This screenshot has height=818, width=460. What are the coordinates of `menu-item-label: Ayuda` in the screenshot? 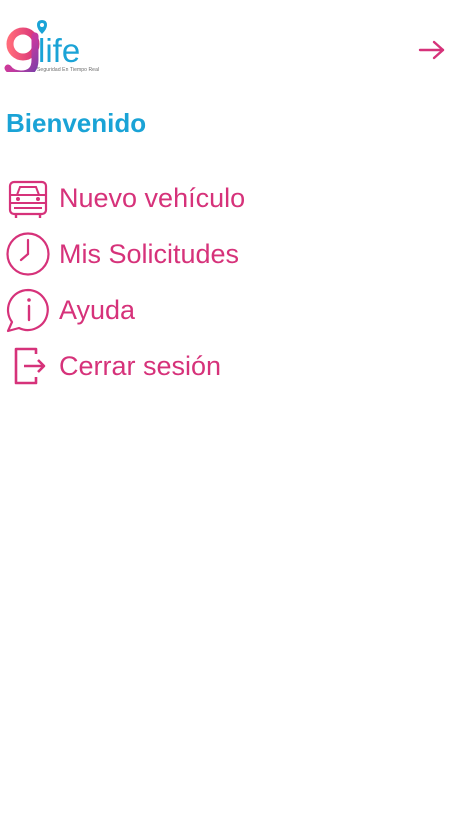 It's located at (97, 309).